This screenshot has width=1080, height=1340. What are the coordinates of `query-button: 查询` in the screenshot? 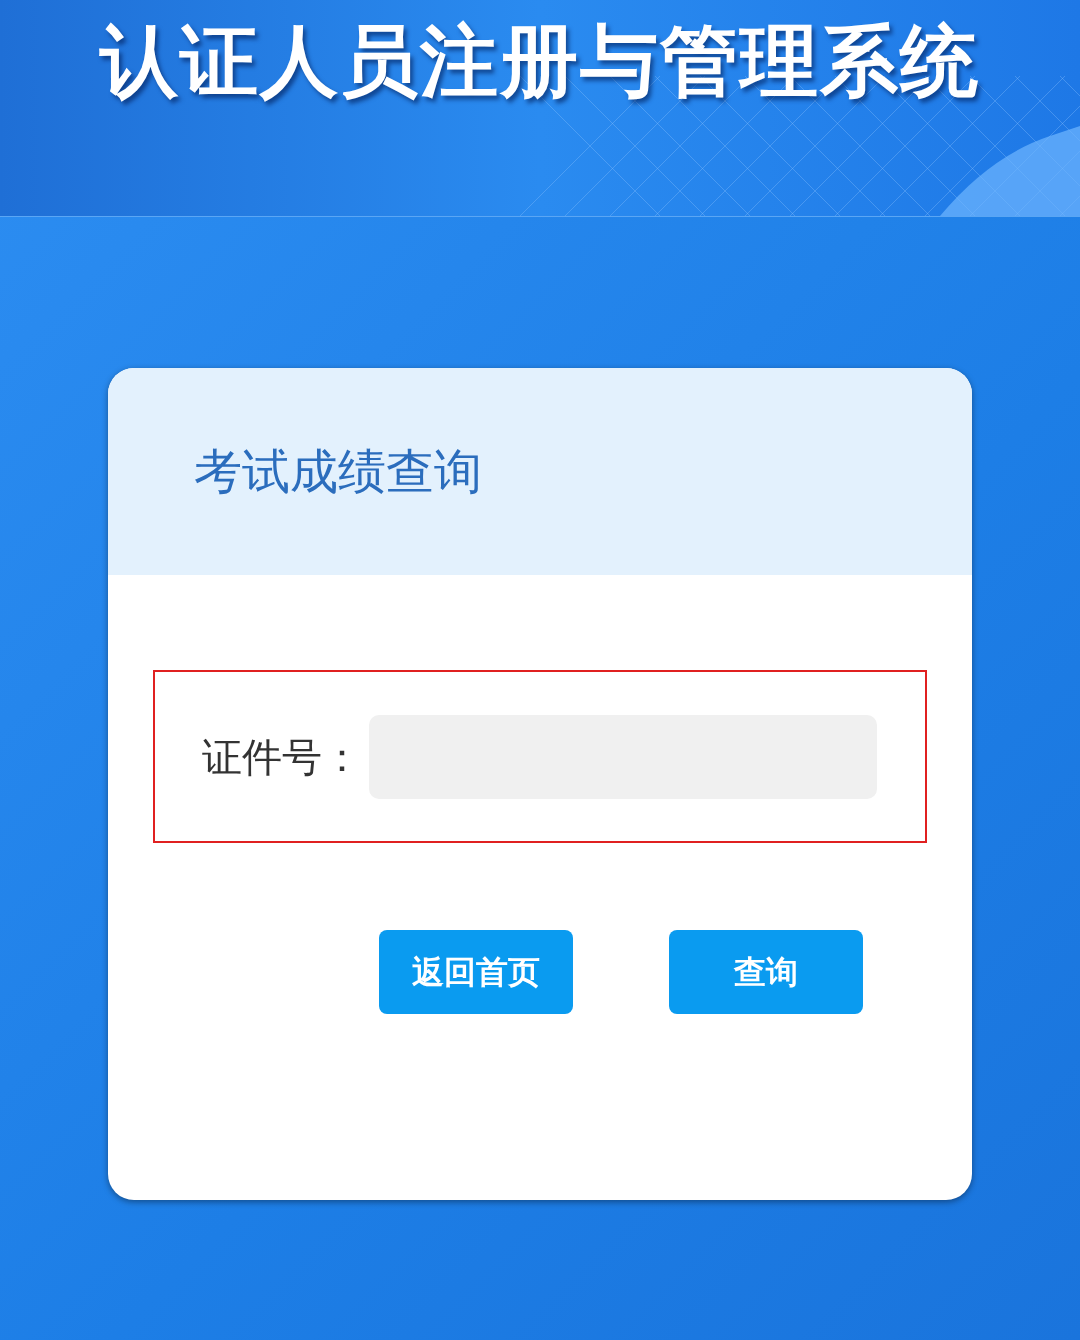 It's located at (766, 972).